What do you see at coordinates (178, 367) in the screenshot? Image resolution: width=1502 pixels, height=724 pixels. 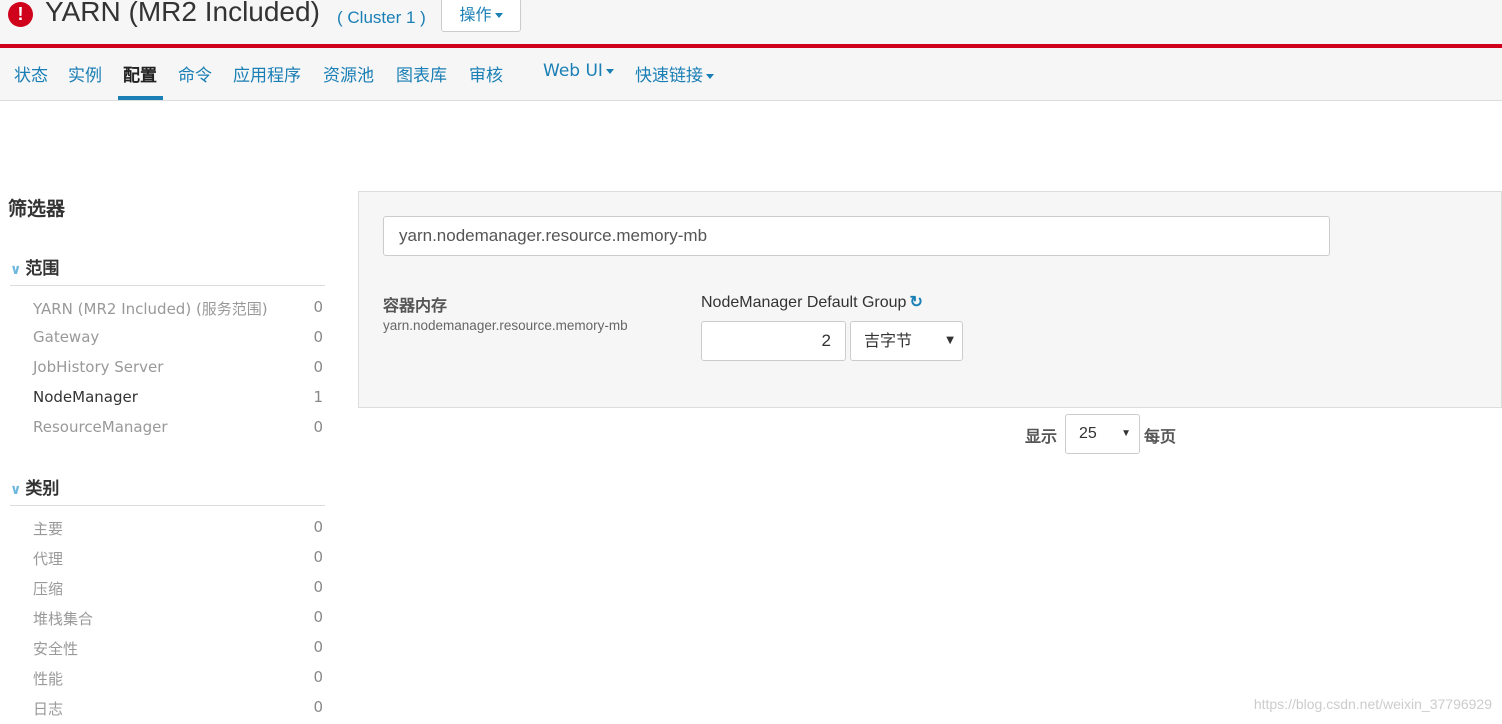 I see `filter-item-jobhistory: JobHistory Server 0` at bounding box center [178, 367].